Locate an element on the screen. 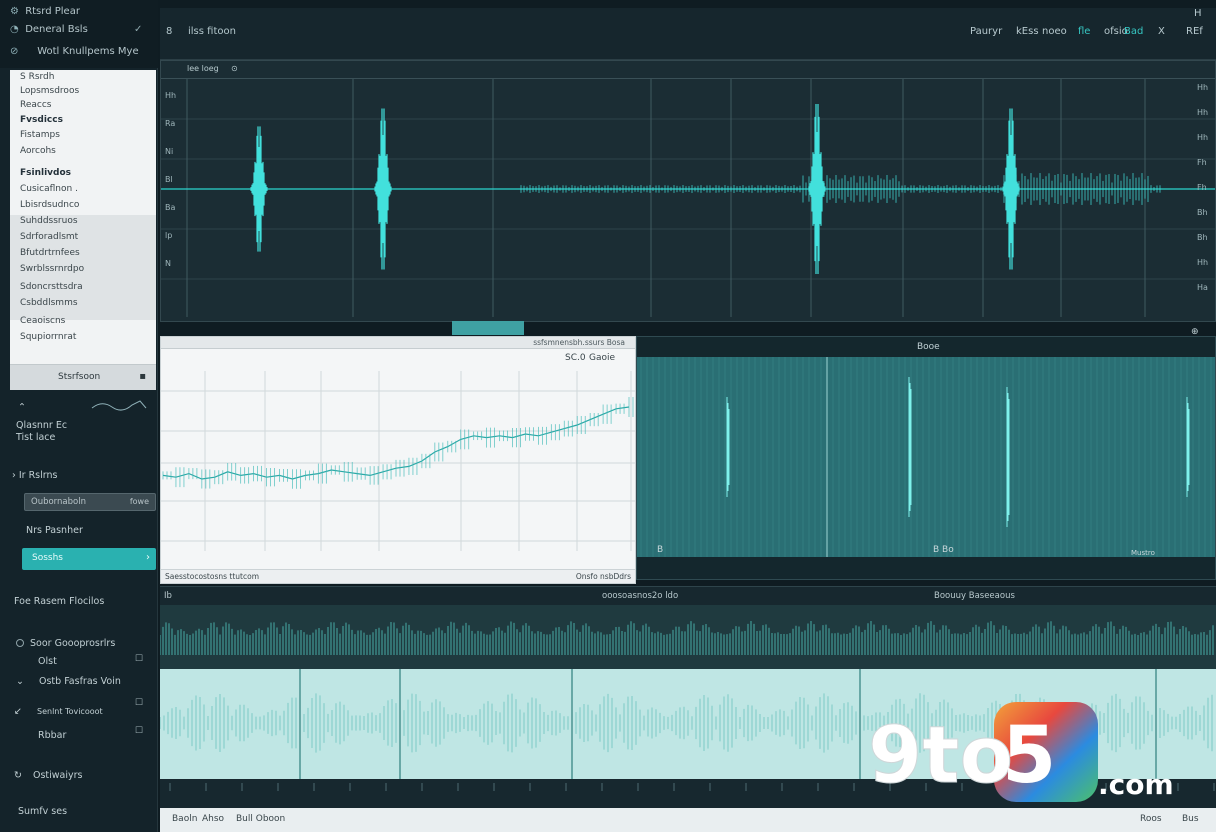 The height and width of the screenshot is (832, 1216). y-axis-label: N is located at coordinates (168, 263).